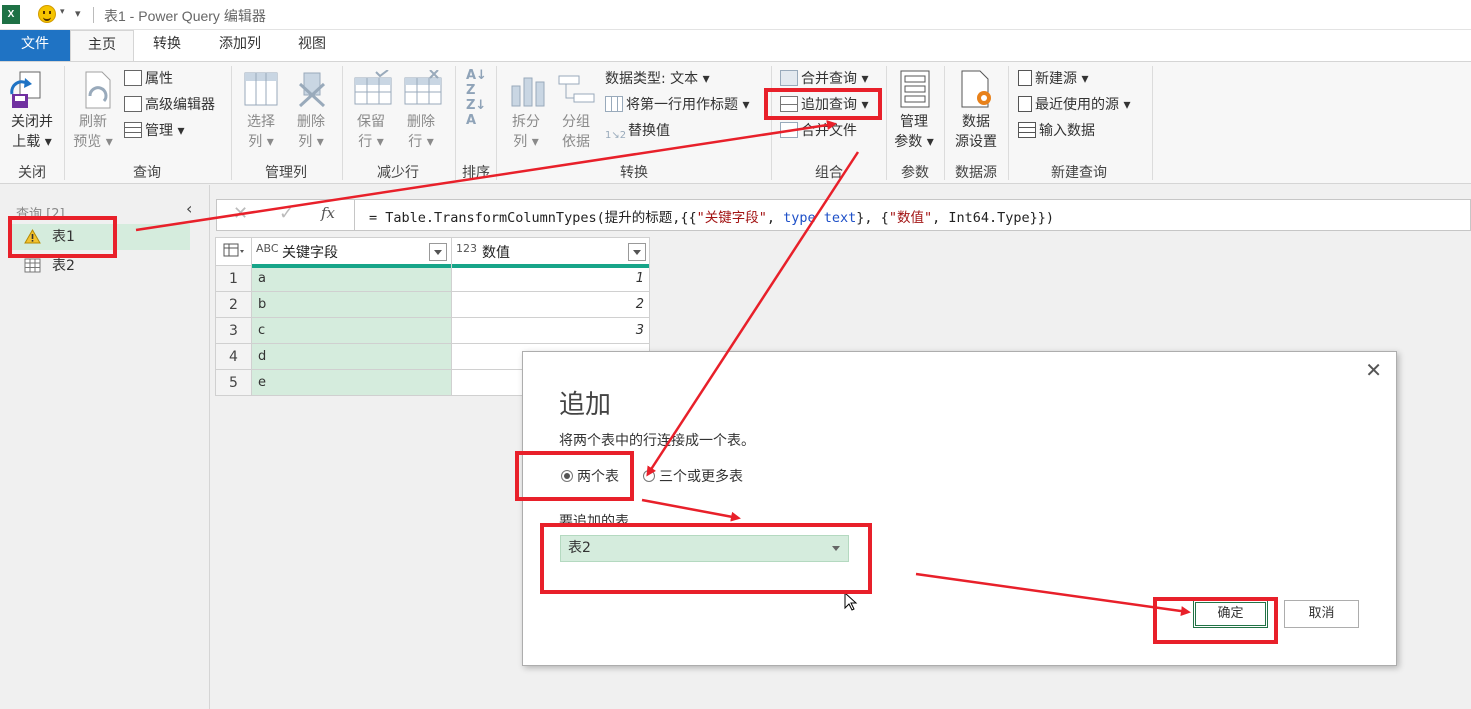 Image resolution: width=1471 pixels, height=709 pixels. I want to click on combine-files-button: 合并文件, so click(818, 131).